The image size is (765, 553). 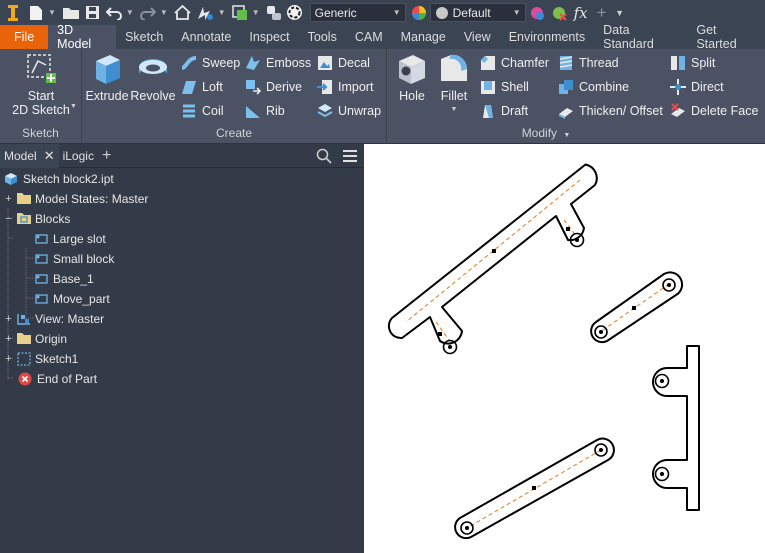 What do you see at coordinates (343, 63) in the screenshot?
I see `decal-button: Decal` at bounding box center [343, 63].